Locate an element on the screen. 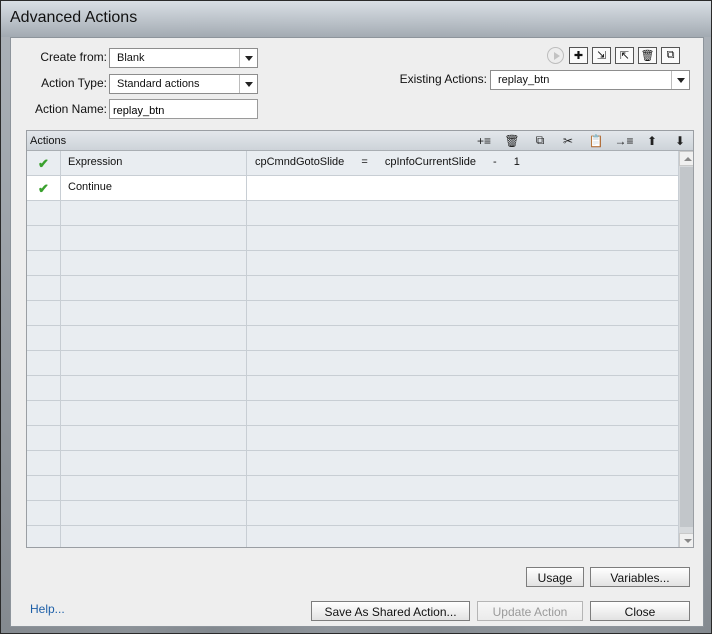  usage-button: Usage is located at coordinates (555, 577).